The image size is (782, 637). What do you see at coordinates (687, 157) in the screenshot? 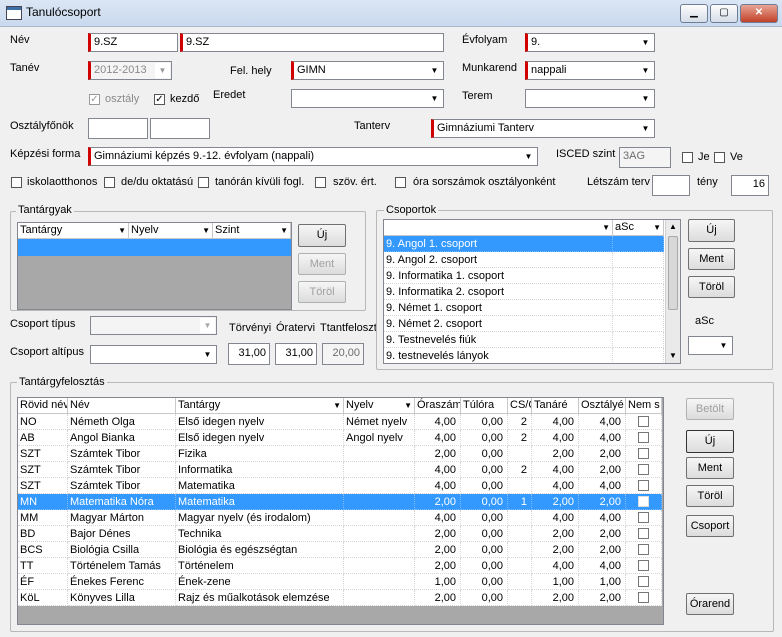
I see `je-checkbox` at bounding box center [687, 157].